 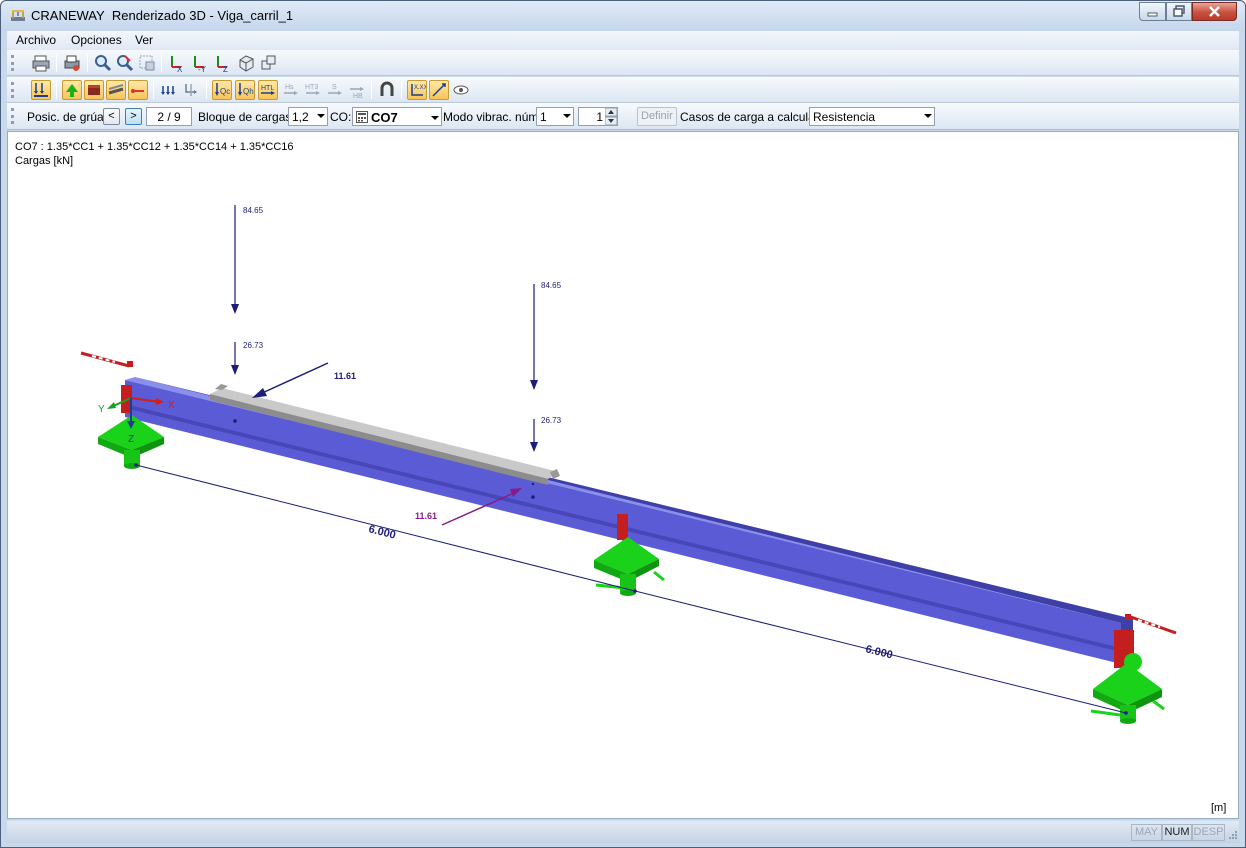 What do you see at coordinates (246, 63) in the screenshot?
I see `isometric-view-icon` at bounding box center [246, 63].